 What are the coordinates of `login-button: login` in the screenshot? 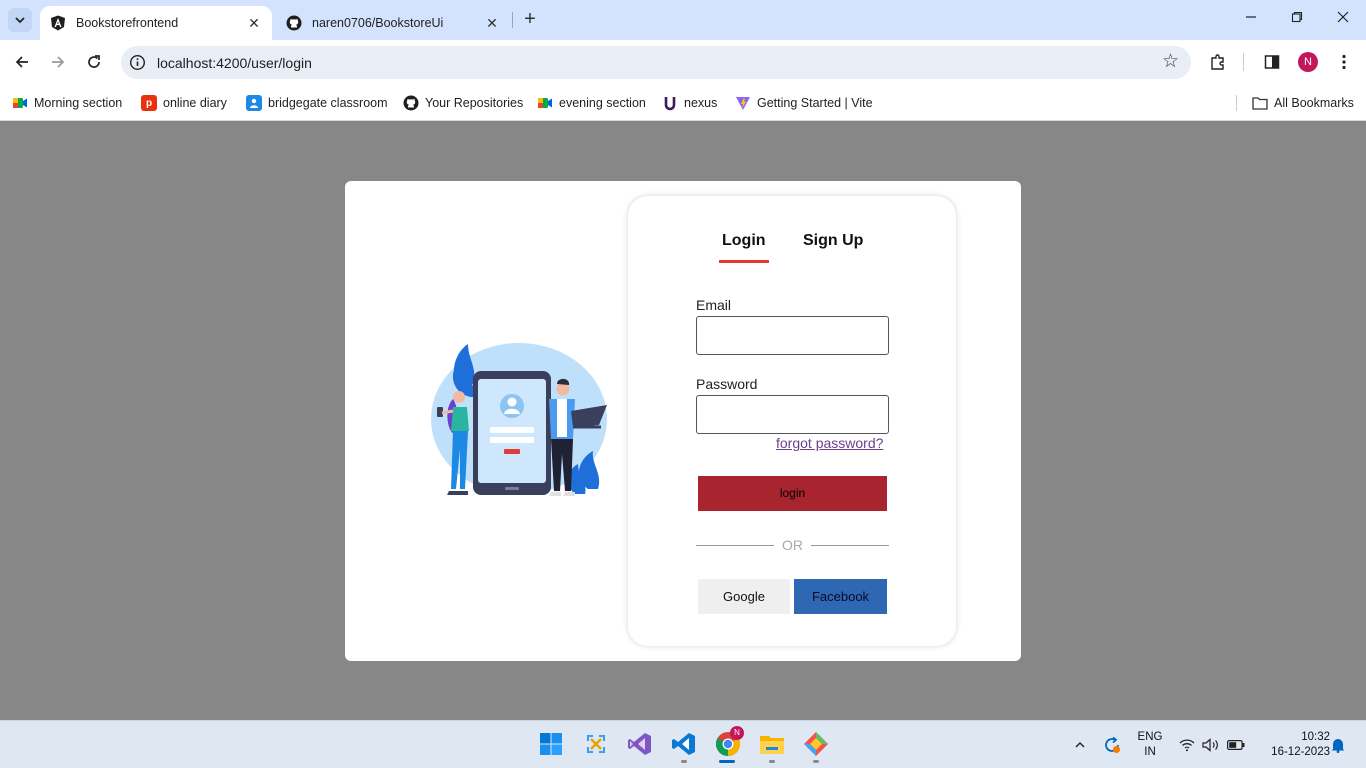 It's located at (792, 493).